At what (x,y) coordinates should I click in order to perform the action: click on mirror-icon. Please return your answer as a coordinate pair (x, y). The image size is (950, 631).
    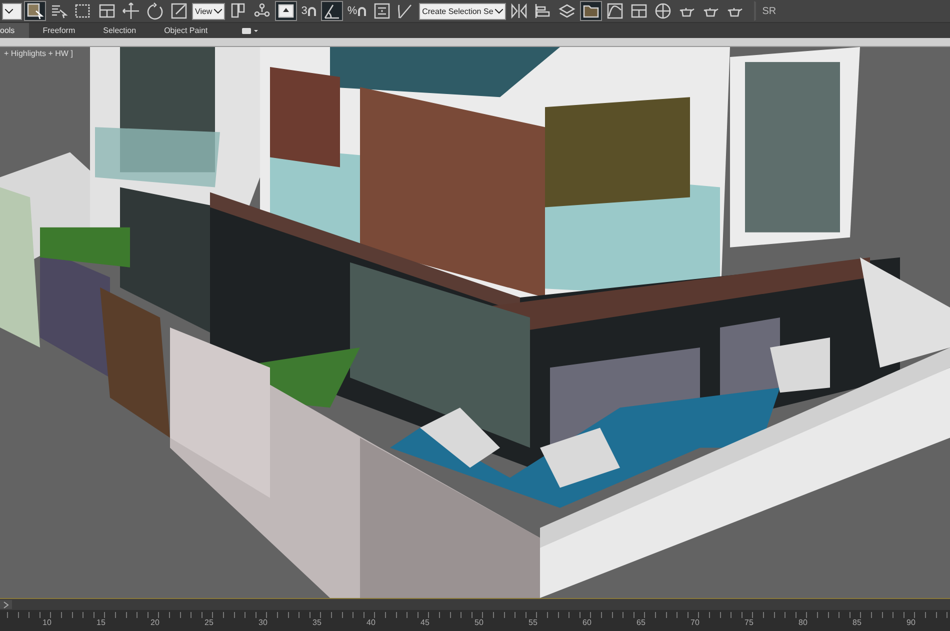
    Looking at the image, I should click on (519, 11).